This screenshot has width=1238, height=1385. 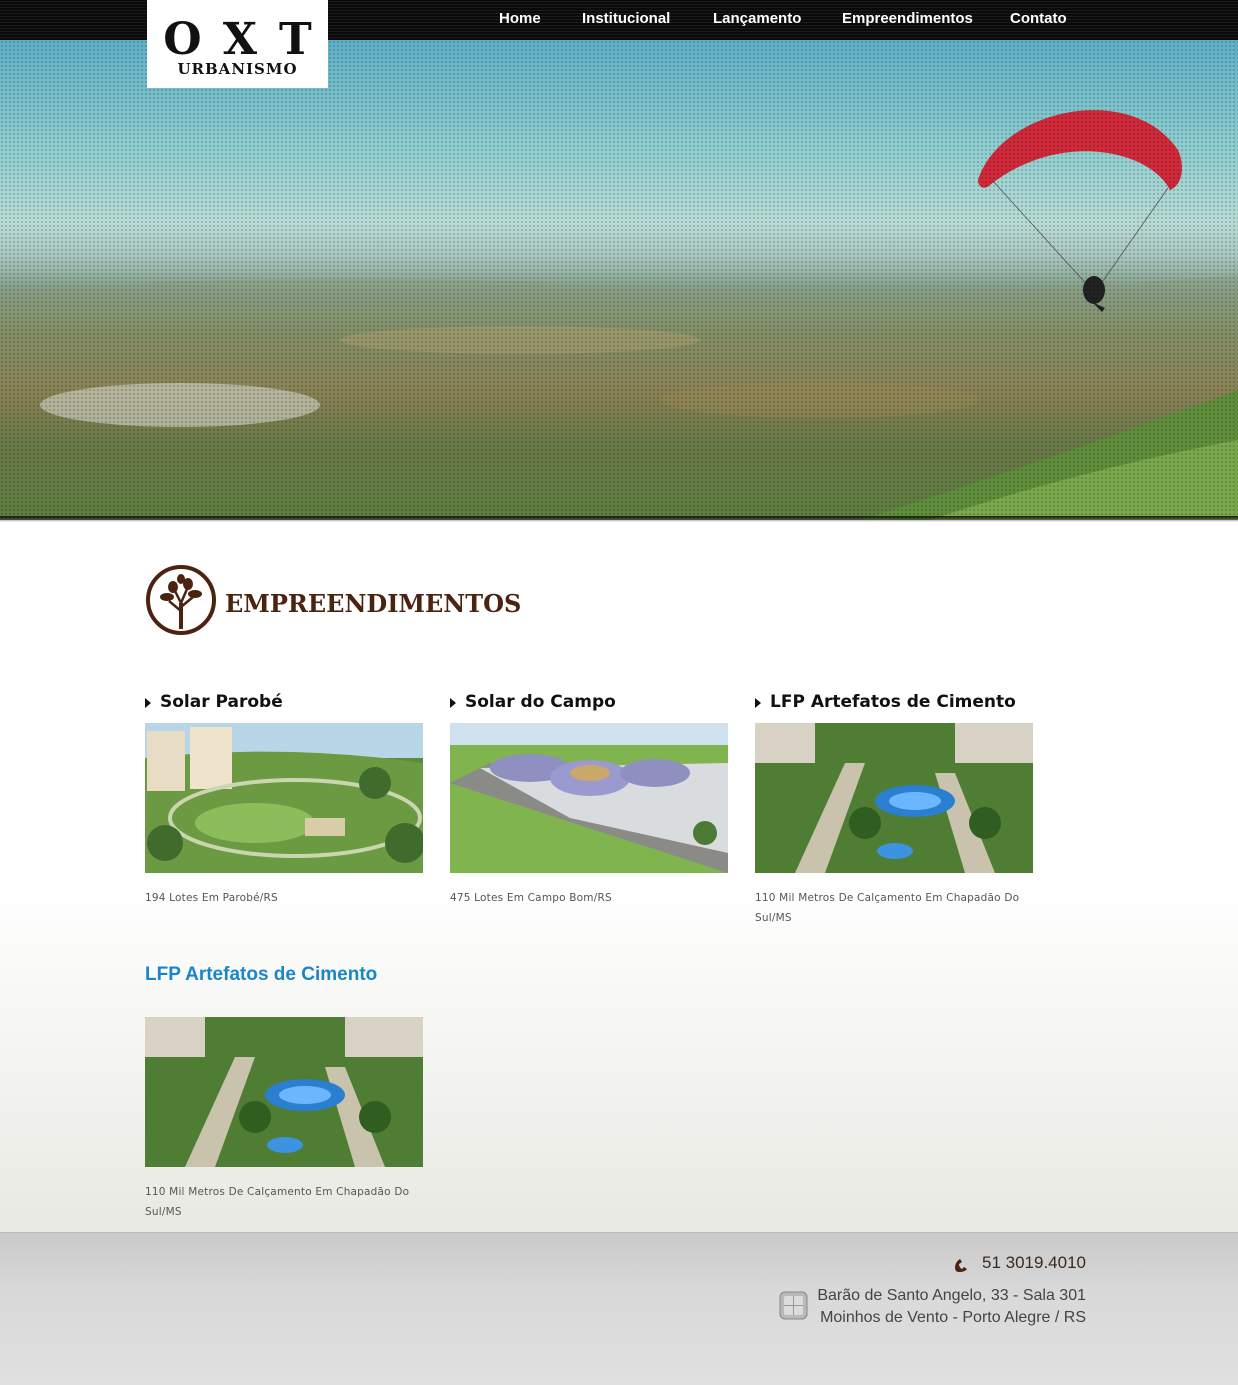 I want to click on tree-icon, so click(x=181, y=600).